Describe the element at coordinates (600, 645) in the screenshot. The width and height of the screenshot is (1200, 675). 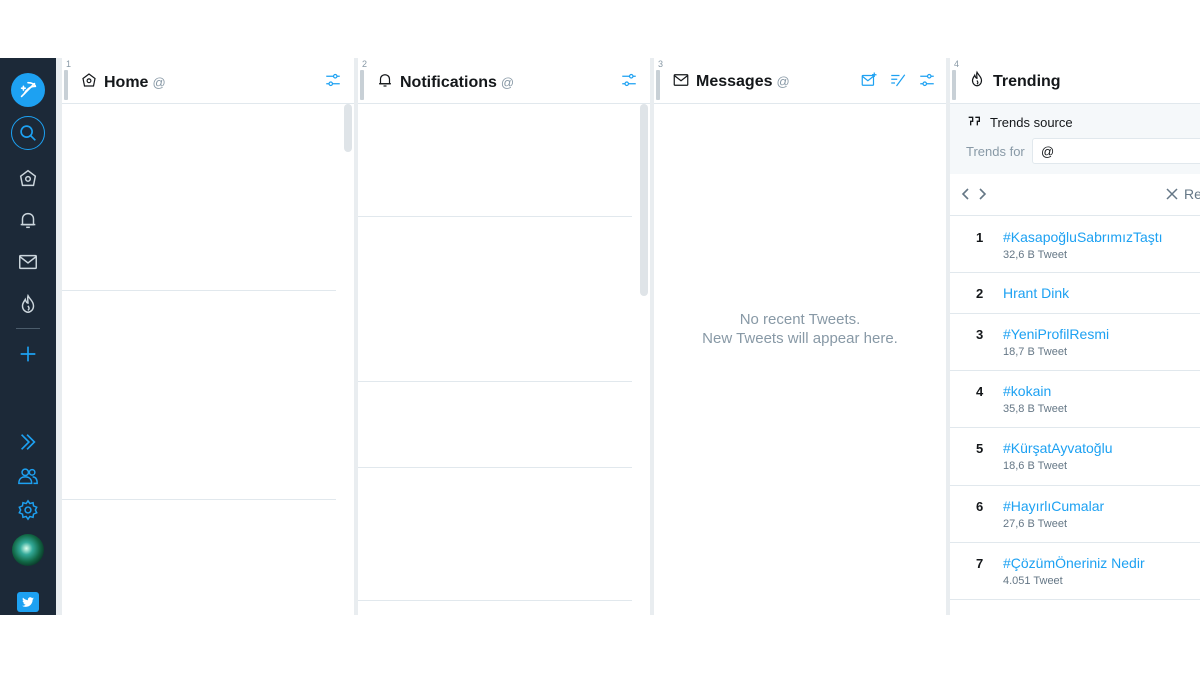
I see `page-bottom-margin` at that location.